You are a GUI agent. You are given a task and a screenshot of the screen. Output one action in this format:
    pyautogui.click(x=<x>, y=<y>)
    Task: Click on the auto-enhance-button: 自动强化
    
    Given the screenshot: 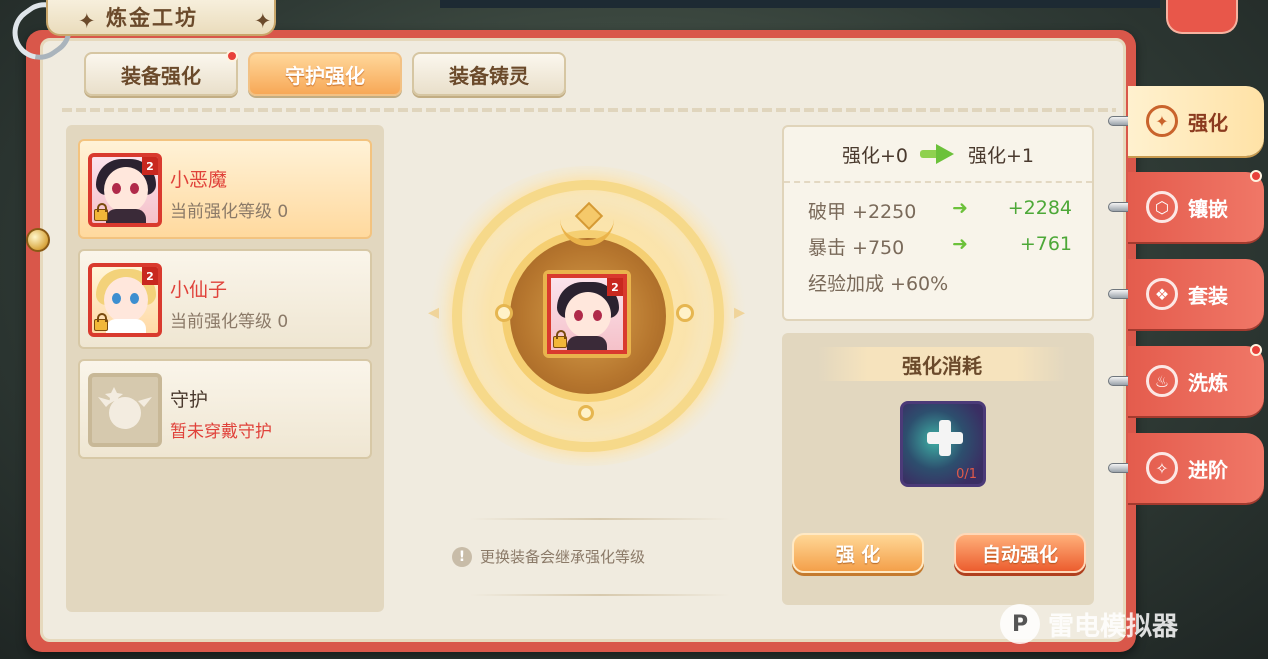 What is the action you would take?
    pyautogui.click(x=1020, y=553)
    